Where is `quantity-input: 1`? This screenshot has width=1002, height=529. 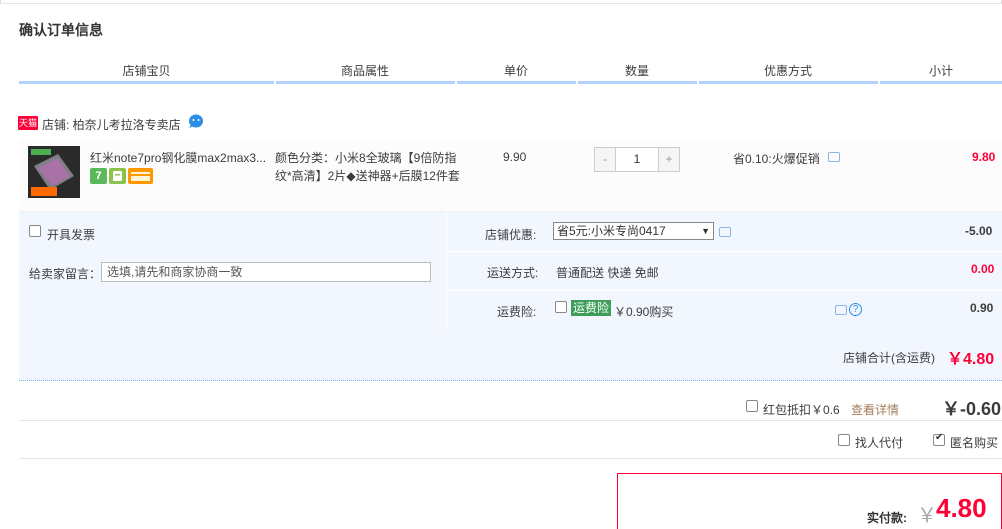 quantity-input: 1 is located at coordinates (637, 159).